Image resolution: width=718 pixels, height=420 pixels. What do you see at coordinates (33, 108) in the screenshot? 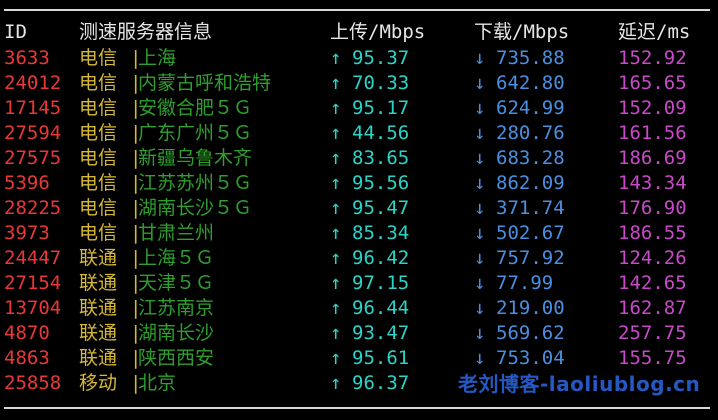
I see `server-id: 17145` at bounding box center [33, 108].